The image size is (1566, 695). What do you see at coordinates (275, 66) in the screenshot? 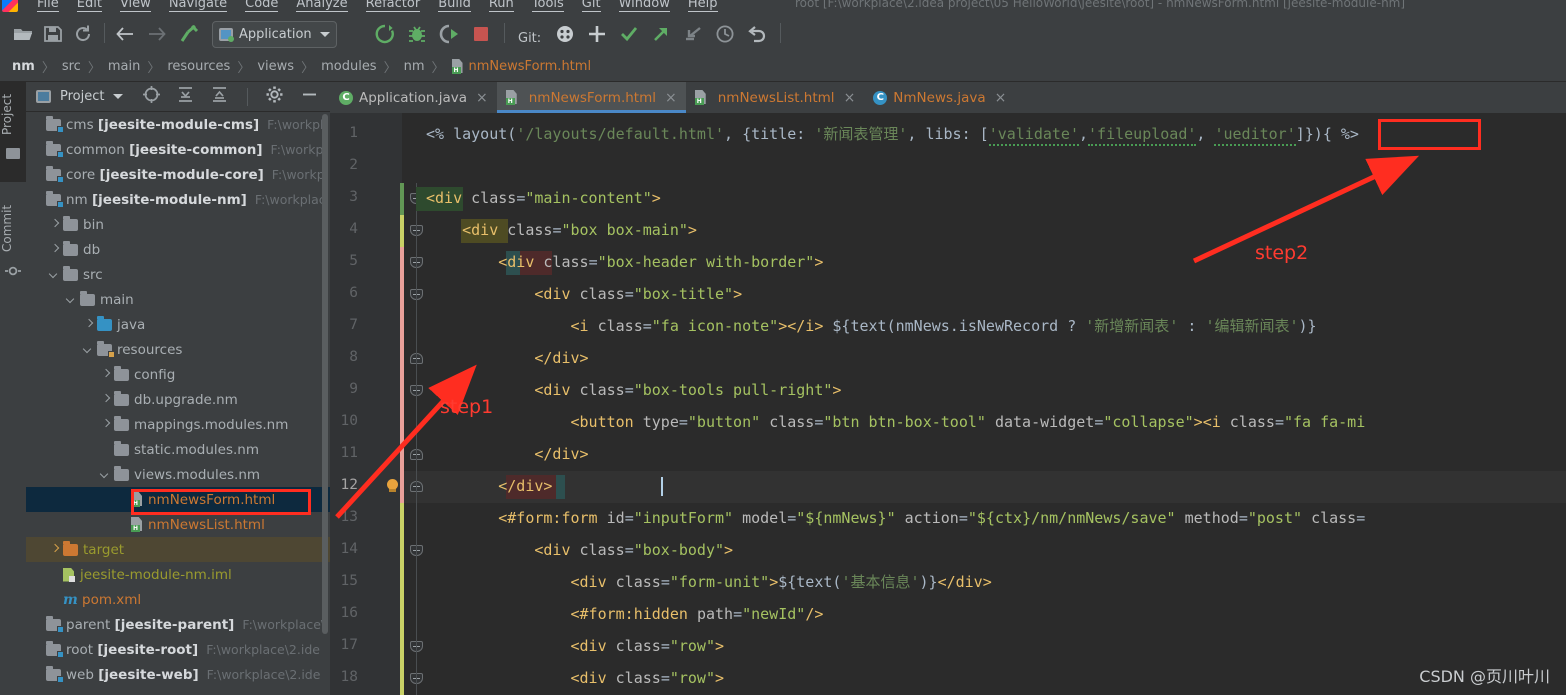
I see `breadcrumb-item-views: views` at bounding box center [275, 66].